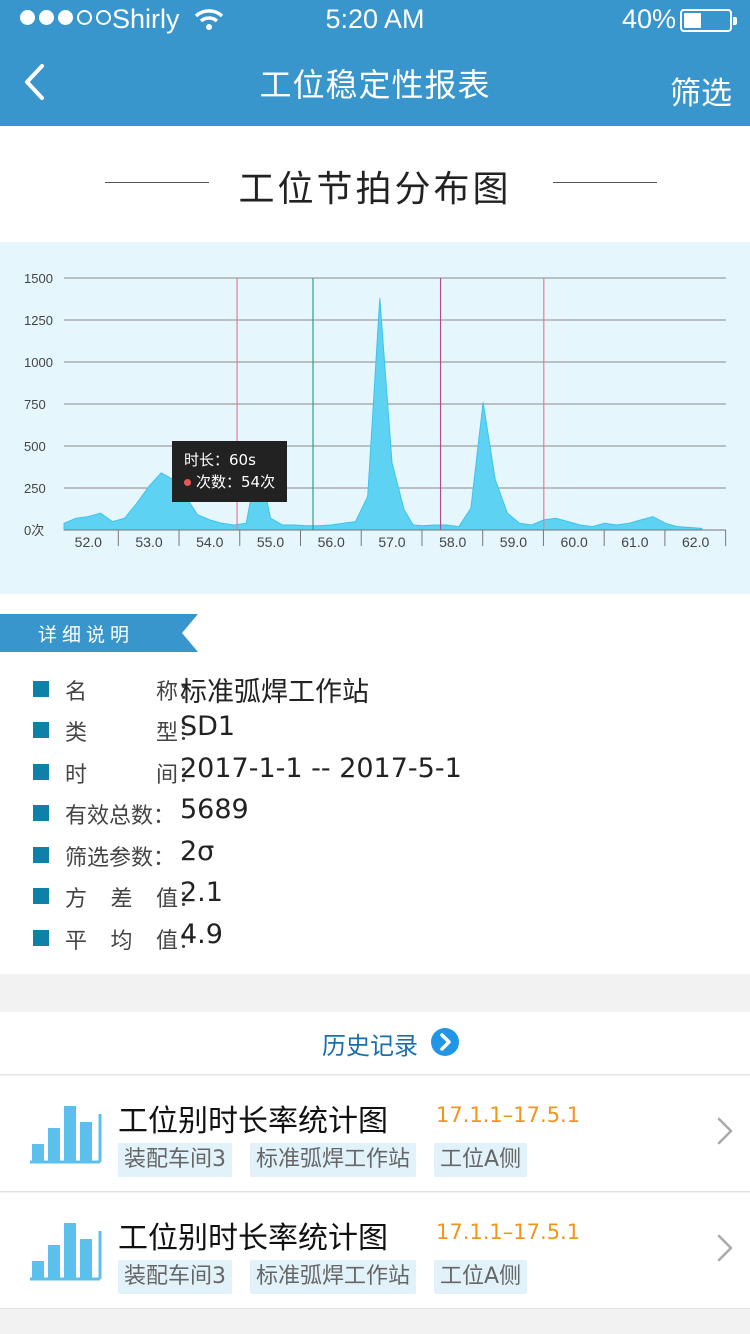  I want to click on x-tick-label: 52.0, so click(88, 542).